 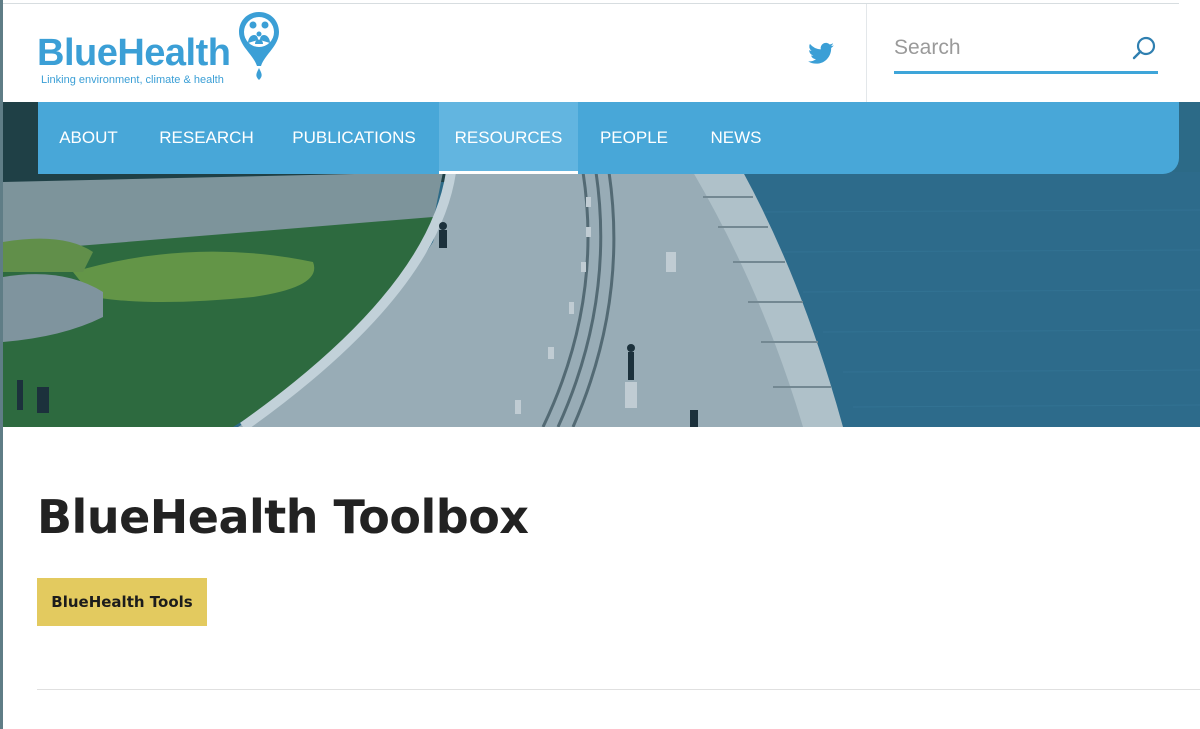 What do you see at coordinates (634, 138) in the screenshot?
I see `nav-item-people: PEOPLE` at bounding box center [634, 138].